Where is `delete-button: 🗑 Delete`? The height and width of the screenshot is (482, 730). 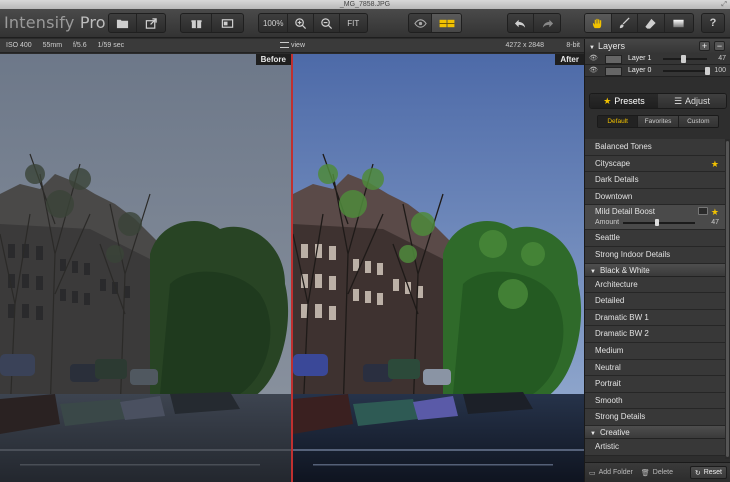
delete-button: 🗑 Delete is located at coordinates (657, 472).